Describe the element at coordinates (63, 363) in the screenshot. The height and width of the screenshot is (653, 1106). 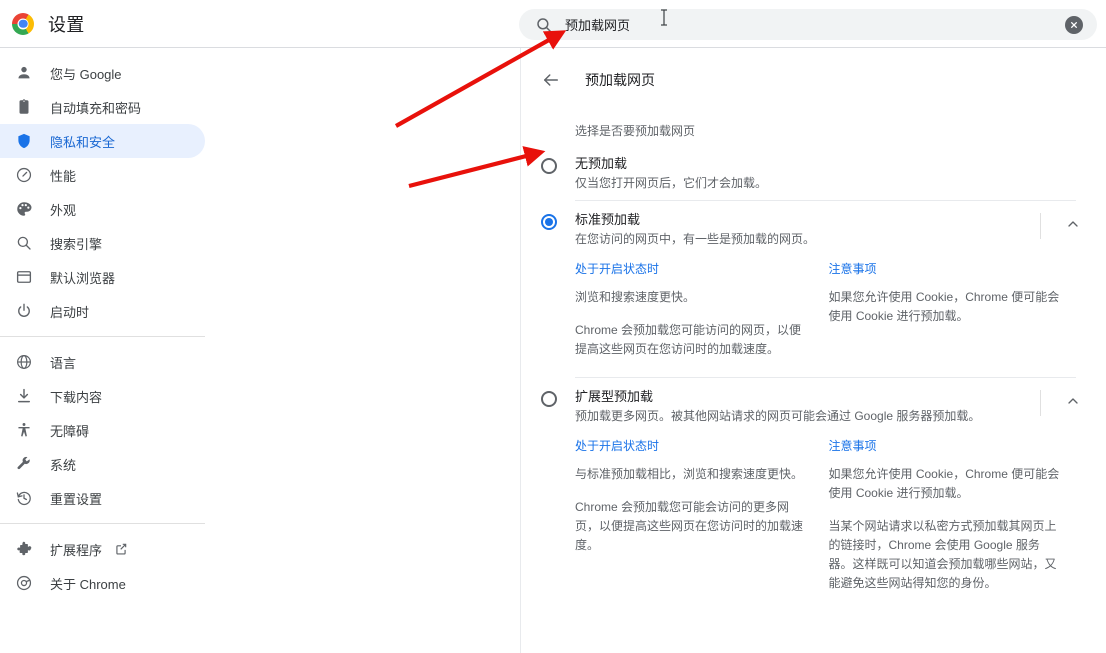
I see `sidebar-item-label: 语言` at that location.